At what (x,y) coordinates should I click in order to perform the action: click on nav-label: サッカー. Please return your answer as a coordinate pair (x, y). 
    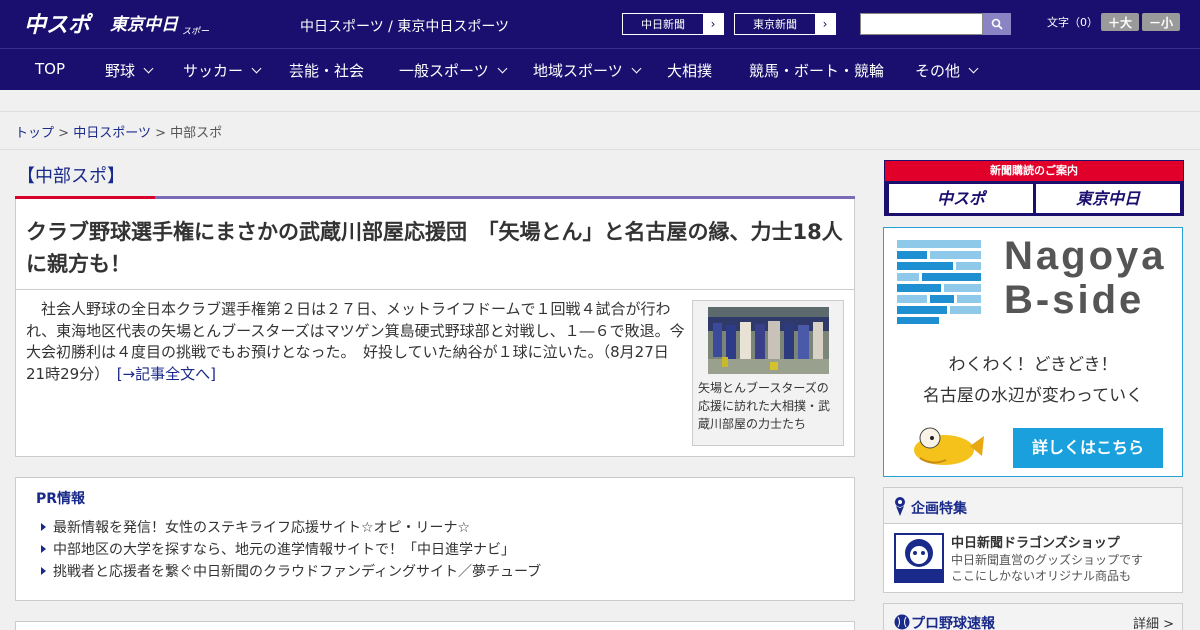
    Looking at the image, I should click on (213, 71).